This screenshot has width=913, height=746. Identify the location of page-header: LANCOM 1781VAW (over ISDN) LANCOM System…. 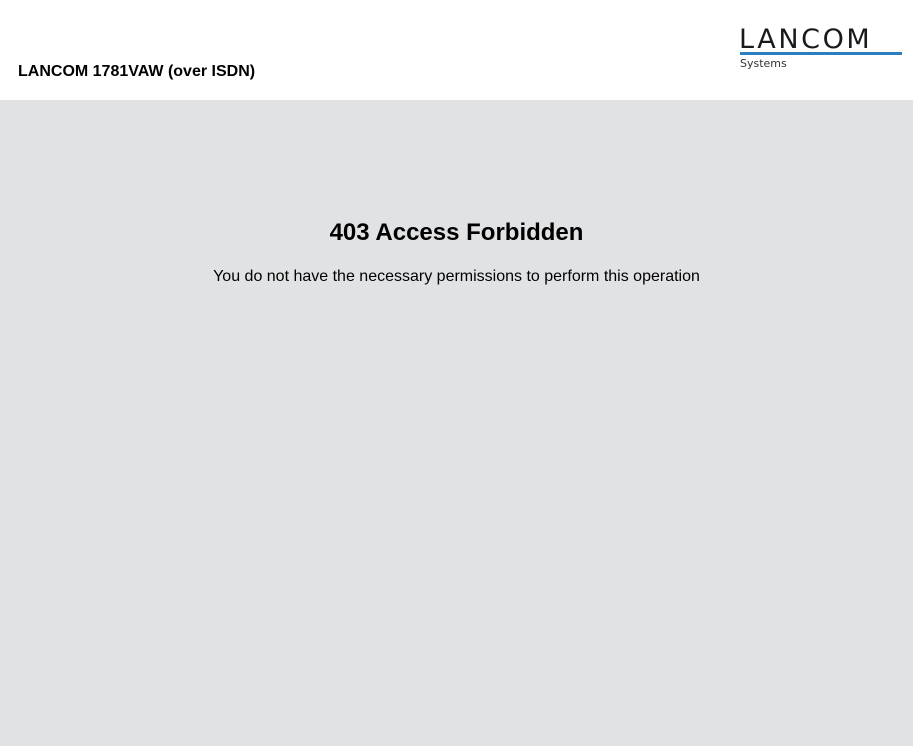
(456, 50).